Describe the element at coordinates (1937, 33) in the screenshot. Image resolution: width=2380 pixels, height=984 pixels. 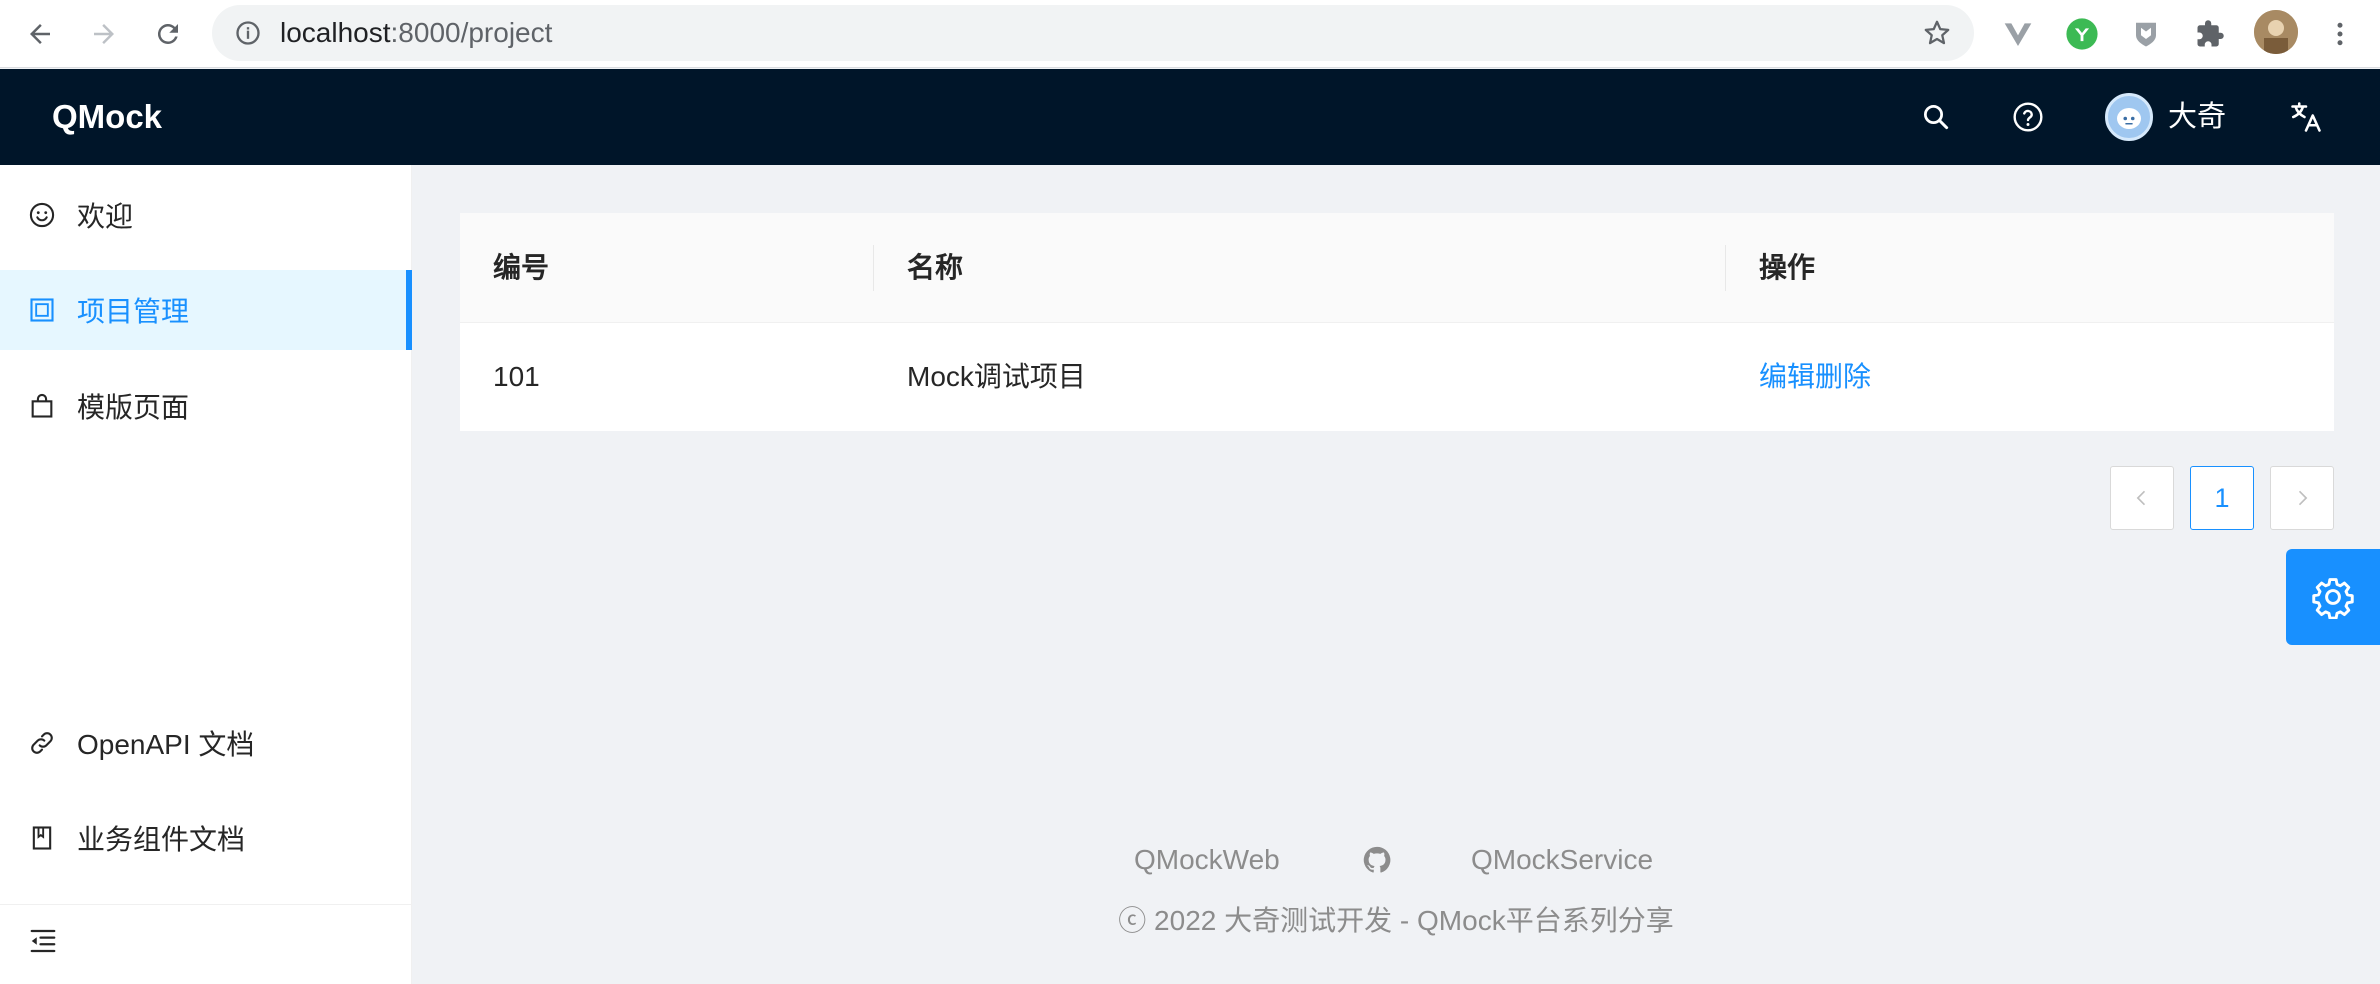
I see `bookmark-star-icon` at that location.